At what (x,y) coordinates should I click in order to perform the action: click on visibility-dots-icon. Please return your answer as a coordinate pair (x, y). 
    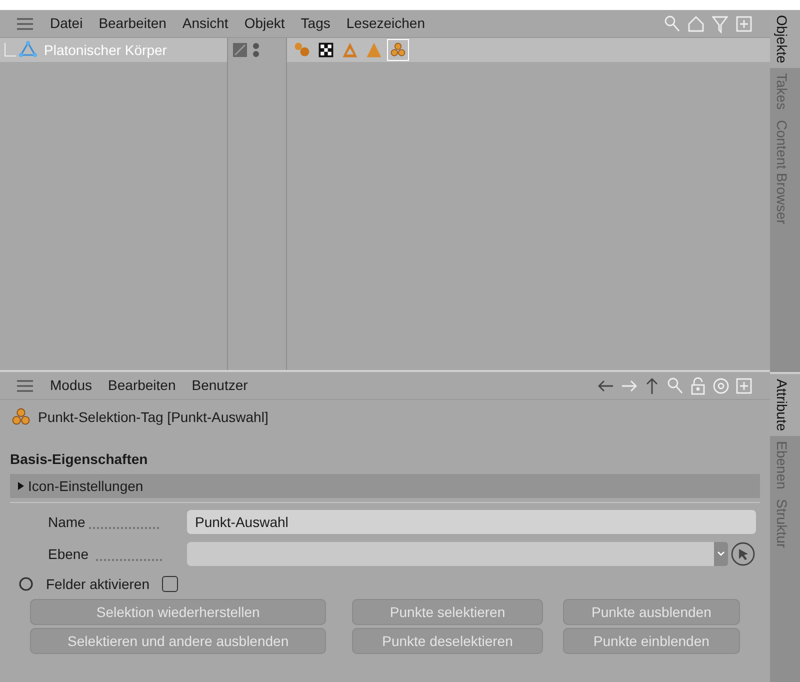
    Looking at the image, I should click on (256, 50).